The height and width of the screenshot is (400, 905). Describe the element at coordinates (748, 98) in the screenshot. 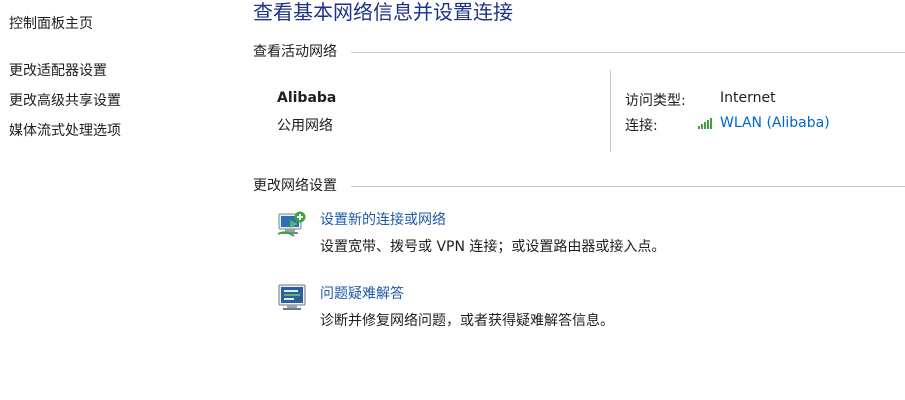

I see `access-type-value: Internet` at that location.